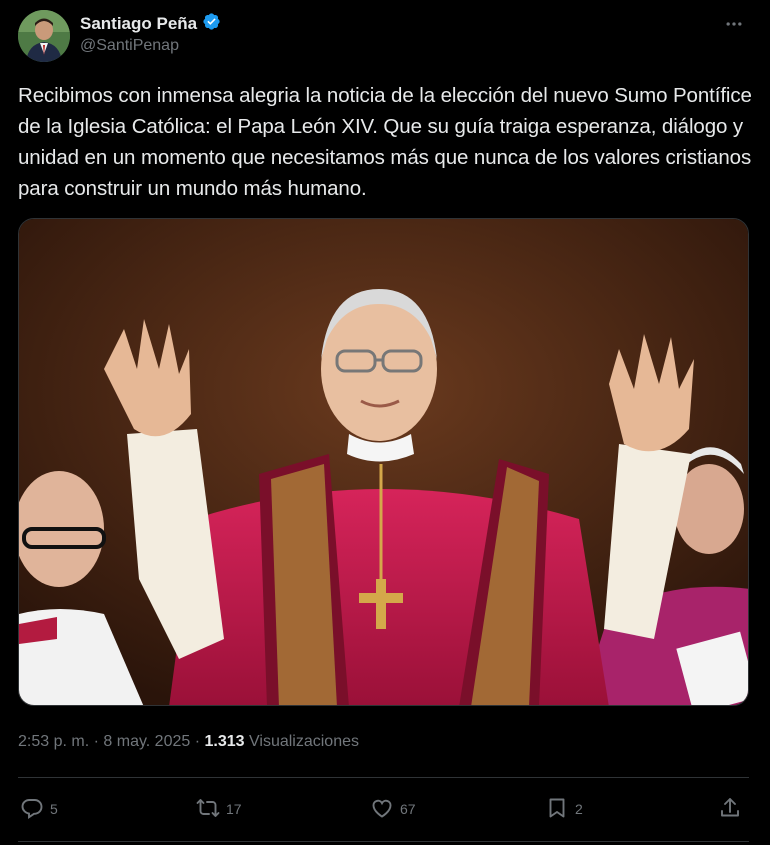 The width and height of the screenshot is (770, 845). I want to click on tweet-header: Santiago Peña @SantiPenap, so click(385, 36).